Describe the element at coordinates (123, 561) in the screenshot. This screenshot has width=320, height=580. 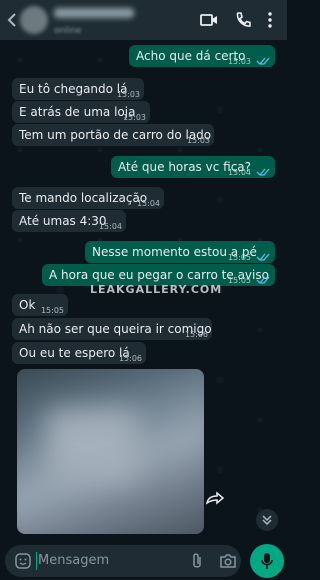
I see `message-composer: Mensagem` at that location.